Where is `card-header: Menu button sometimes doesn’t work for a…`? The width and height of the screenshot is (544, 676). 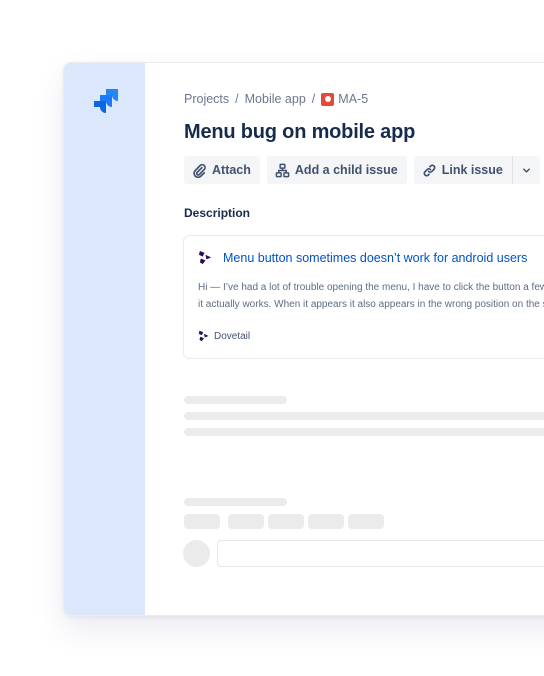 card-header: Menu button sometimes doesn’t work for a… is located at coordinates (362, 257).